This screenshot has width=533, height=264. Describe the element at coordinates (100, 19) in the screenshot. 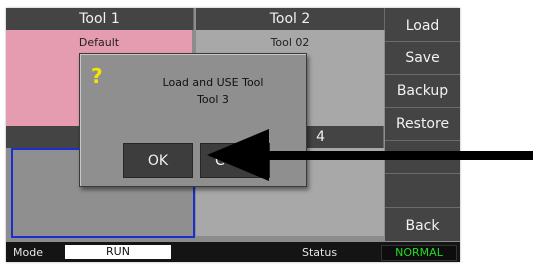

I see `tile-1-header: Tool 1` at that location.